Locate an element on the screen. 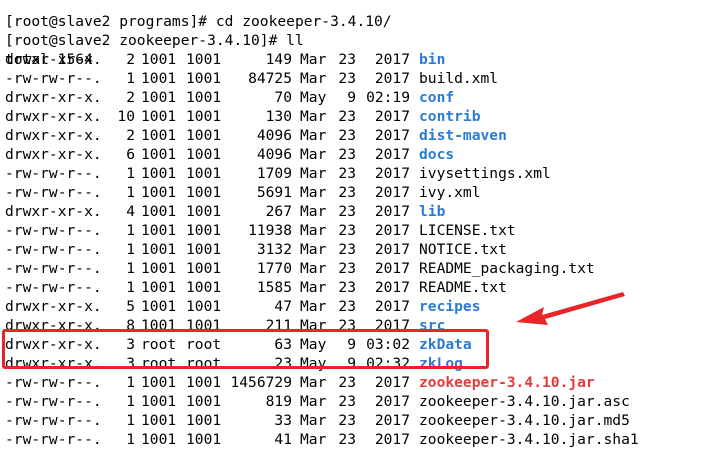 The height and width of the screenshot is (449, 706). entry-links: 4 is located at coordinates (130, 211).